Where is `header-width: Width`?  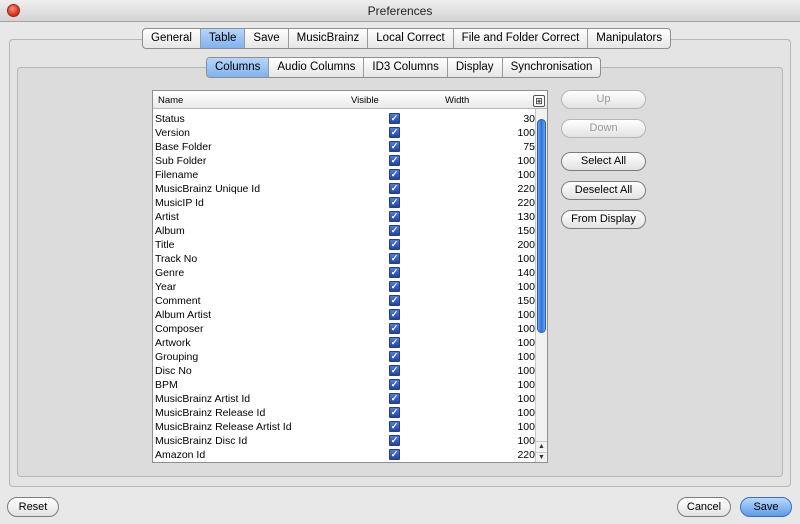
header-width: Width is located at coordinates (457, 100).